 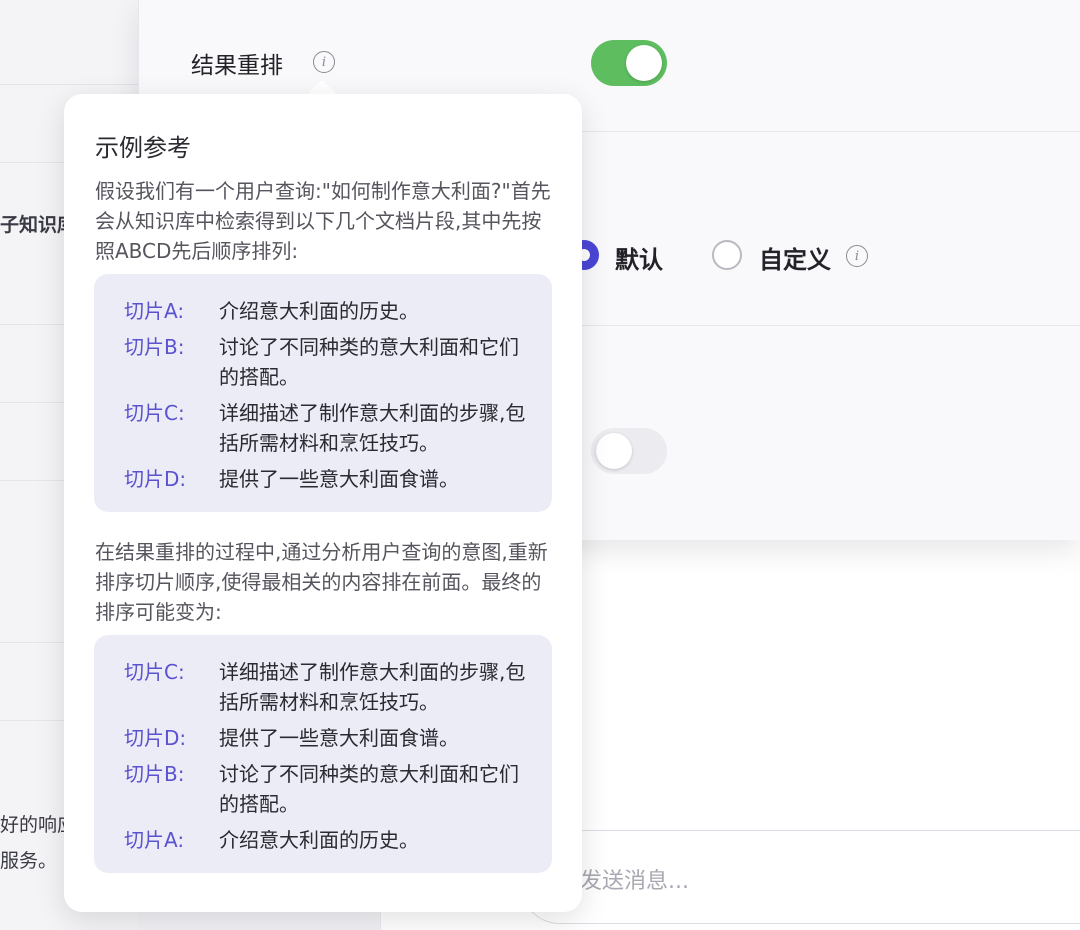 What do you see at coordinates (69, 84) in the screenshot?
I see `divider` at bounding box center [69, 84].